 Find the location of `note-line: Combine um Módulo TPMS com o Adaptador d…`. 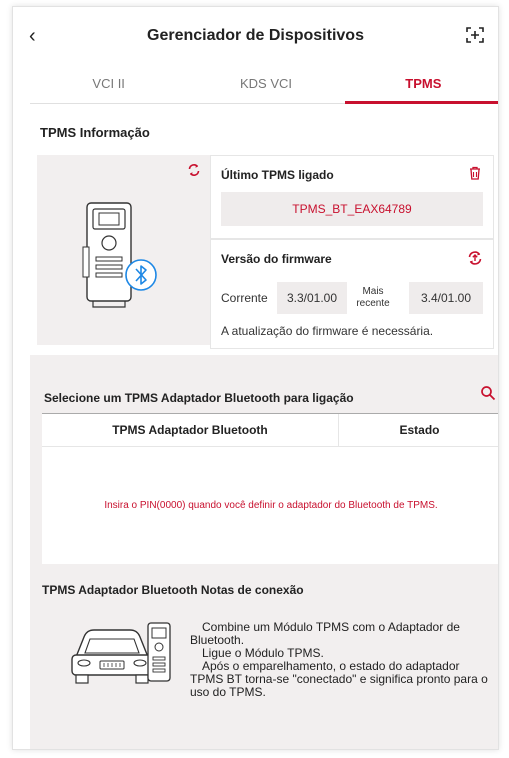

note-line: Combine um Módulo TPMS com o Adaptador d… is located at coordinates (325, 633).